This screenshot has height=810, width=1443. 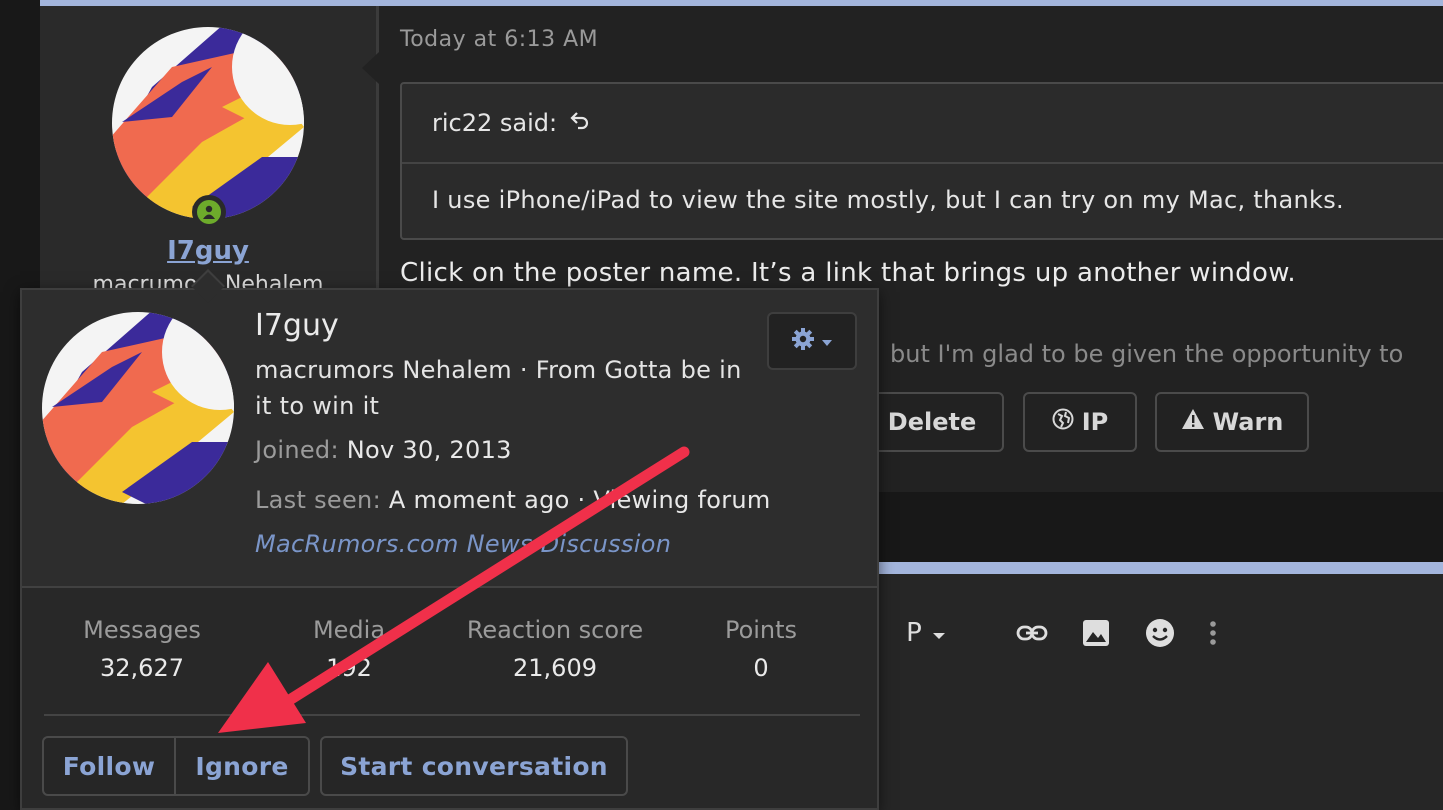 I want to click on gear-icon, so click(x=803, y=341).